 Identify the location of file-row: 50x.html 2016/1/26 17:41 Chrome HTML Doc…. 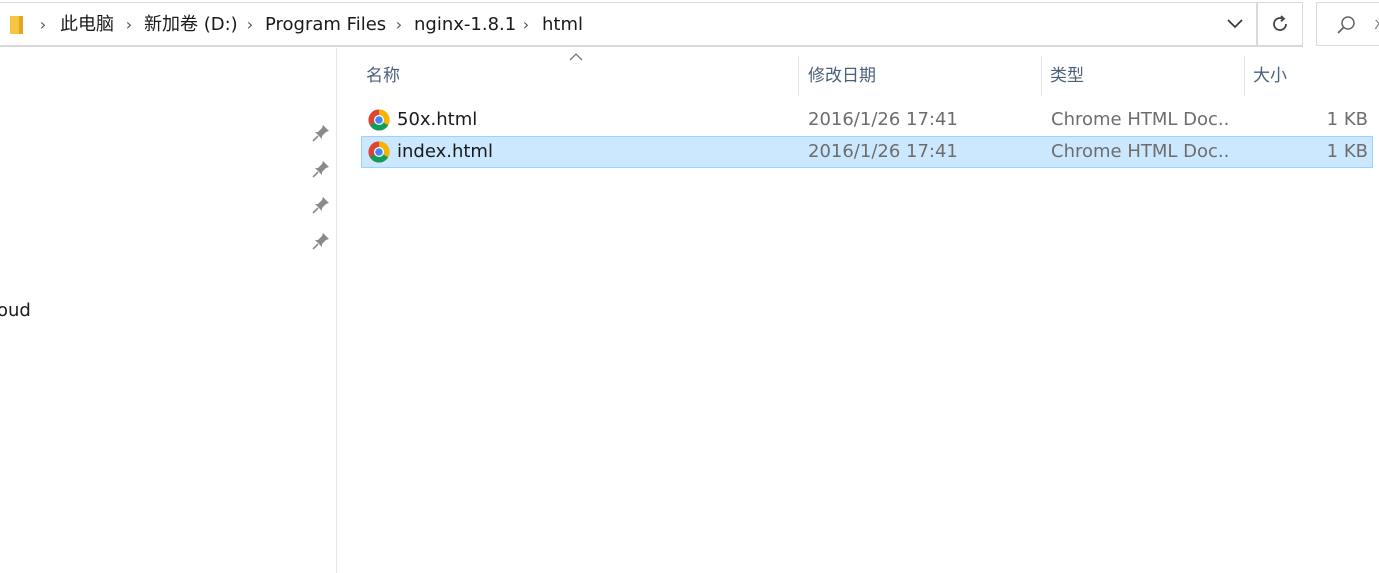
(867, 120).